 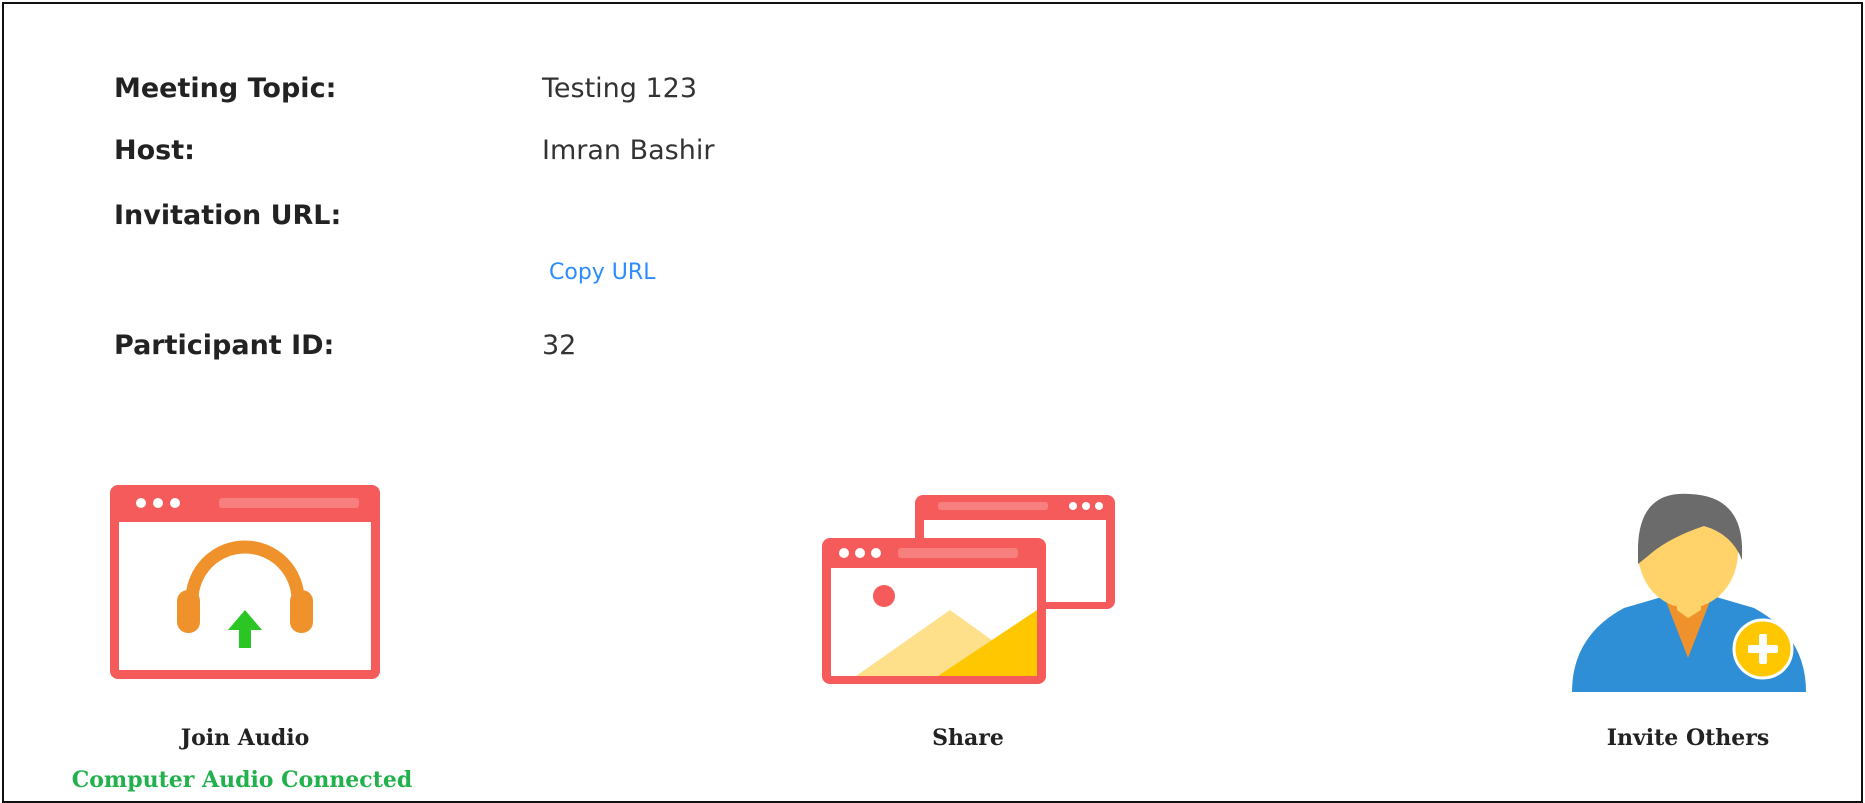 I want to click on share-label: Share, so click(x=968, y=738).